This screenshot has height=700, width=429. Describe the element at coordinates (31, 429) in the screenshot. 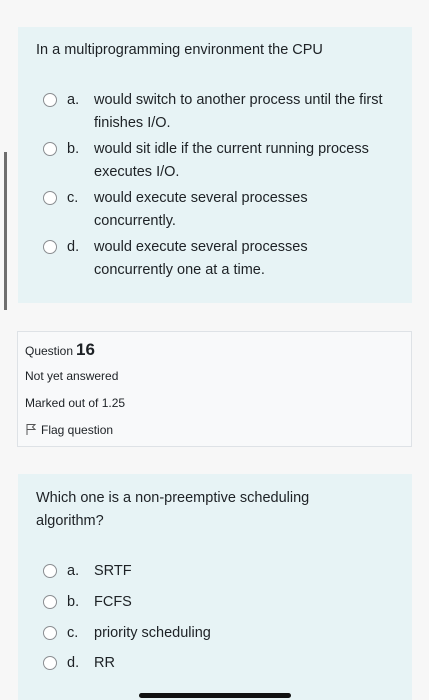

I see `flag-icon` at that location.